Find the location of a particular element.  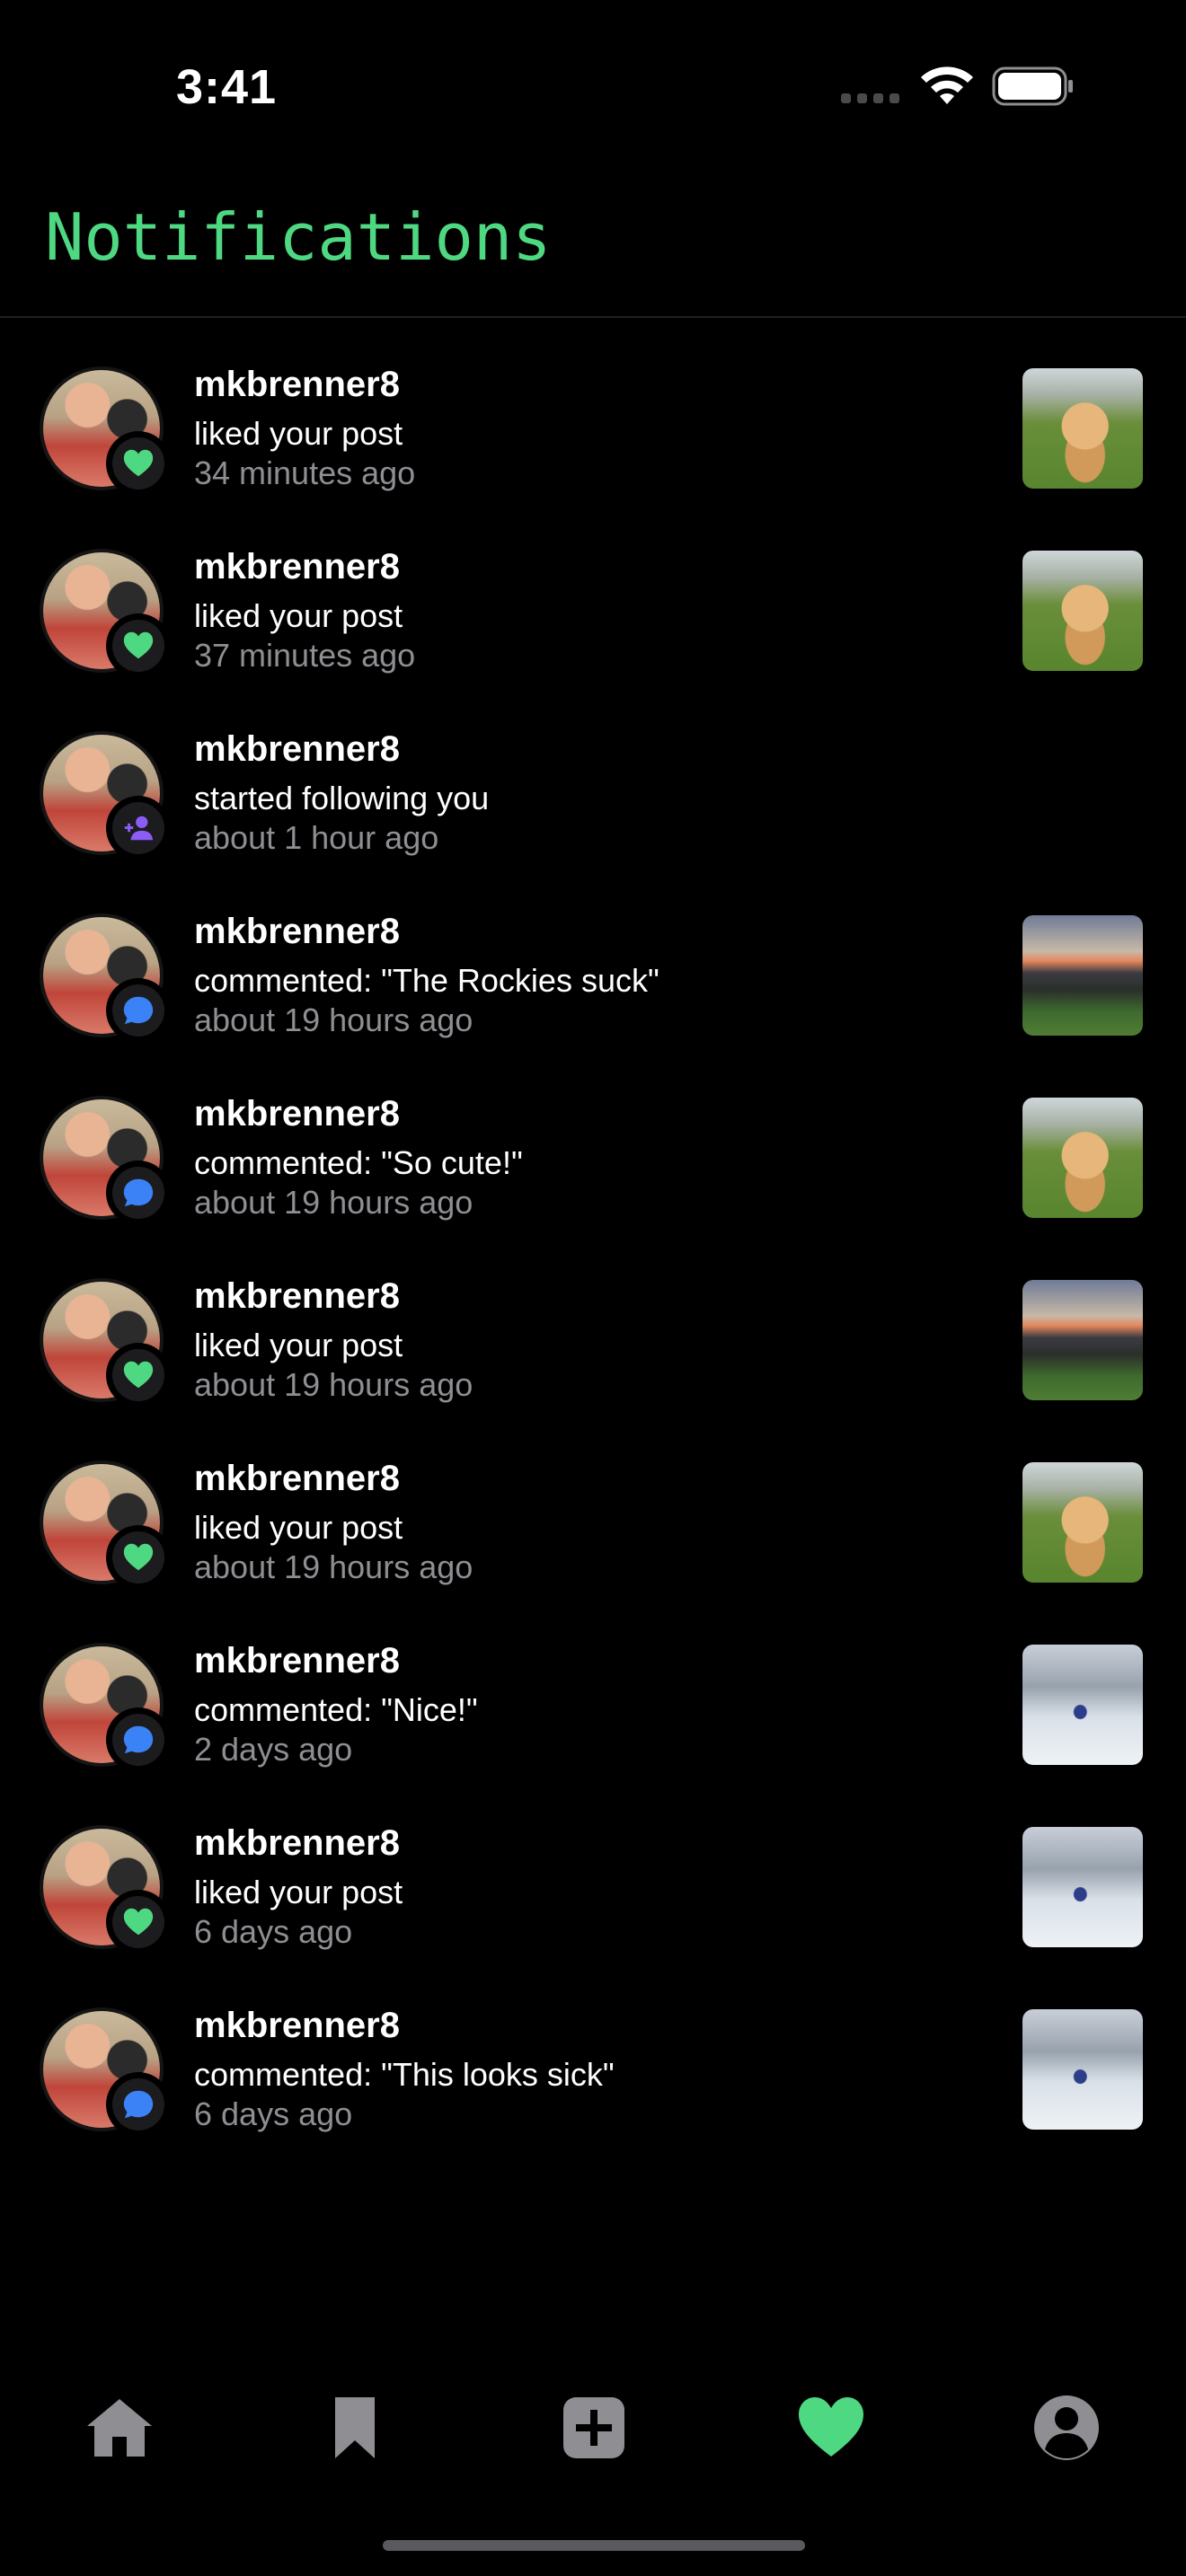

battery-icon is located at coordinates (1032, 86).